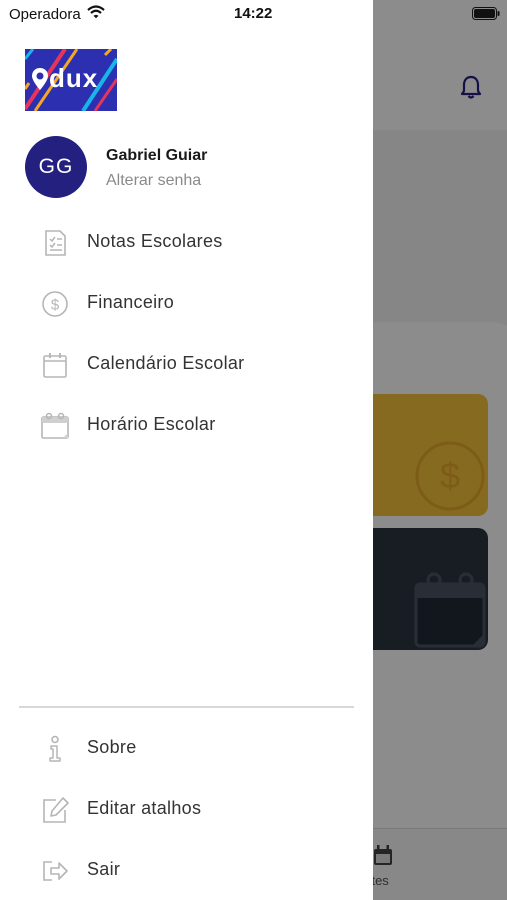  What do you see at coordinates (74, 78) in the screenshot?
I see `logo-text: dux` at bounding box center [74, 78].